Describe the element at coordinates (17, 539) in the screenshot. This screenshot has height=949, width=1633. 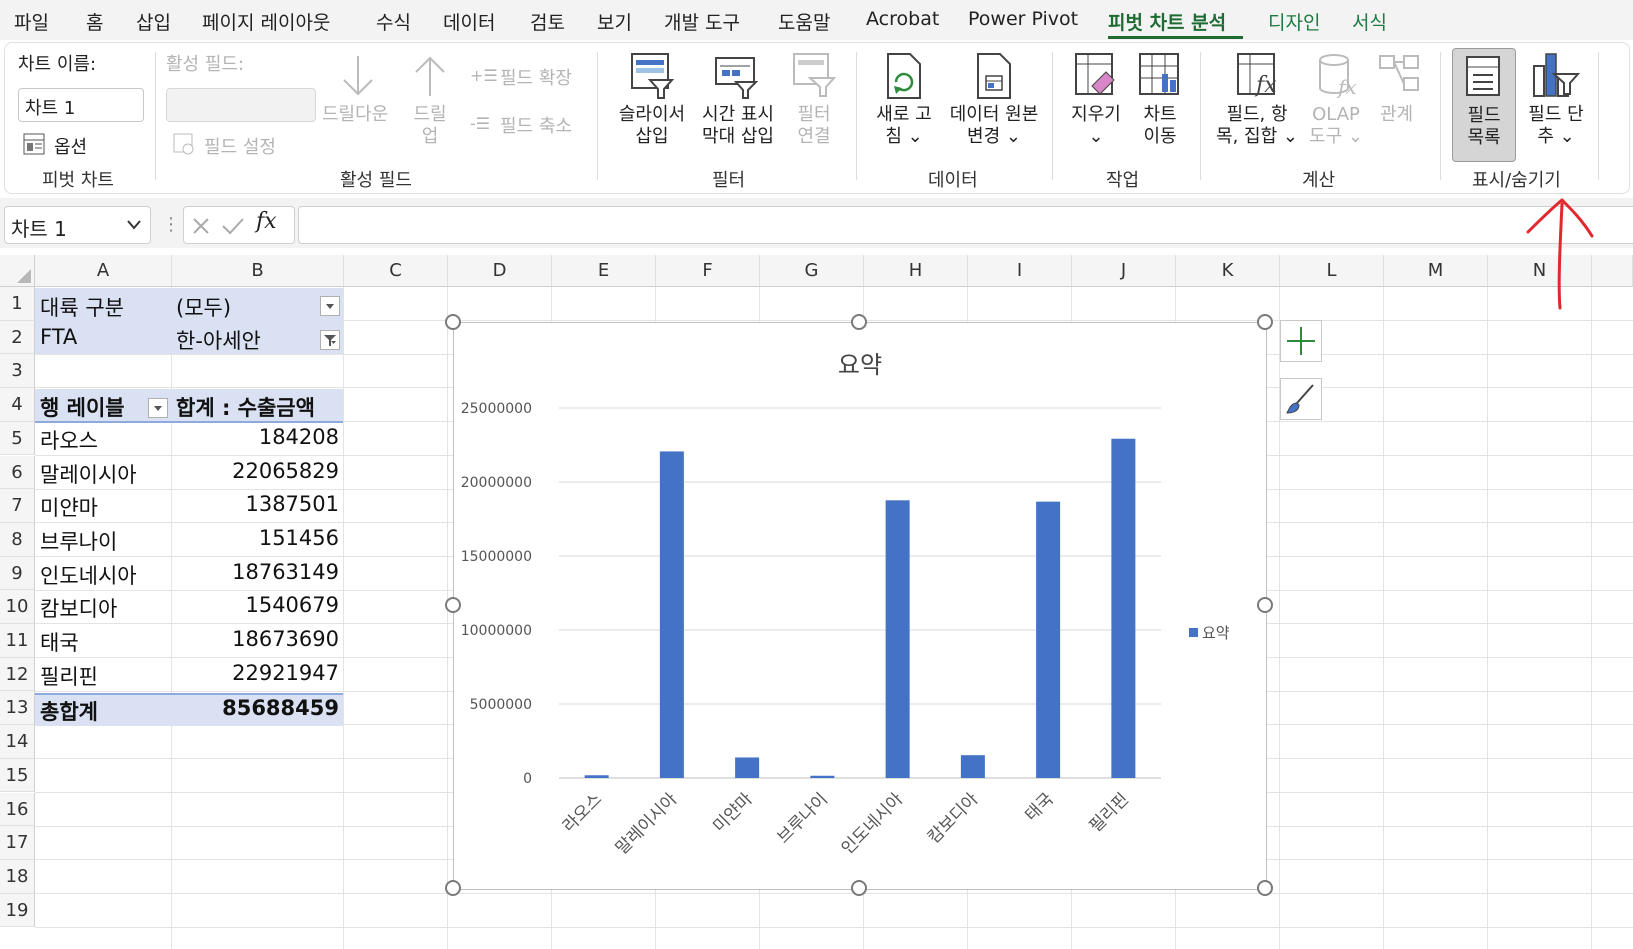
I see `row-header-8: 8` at that location.